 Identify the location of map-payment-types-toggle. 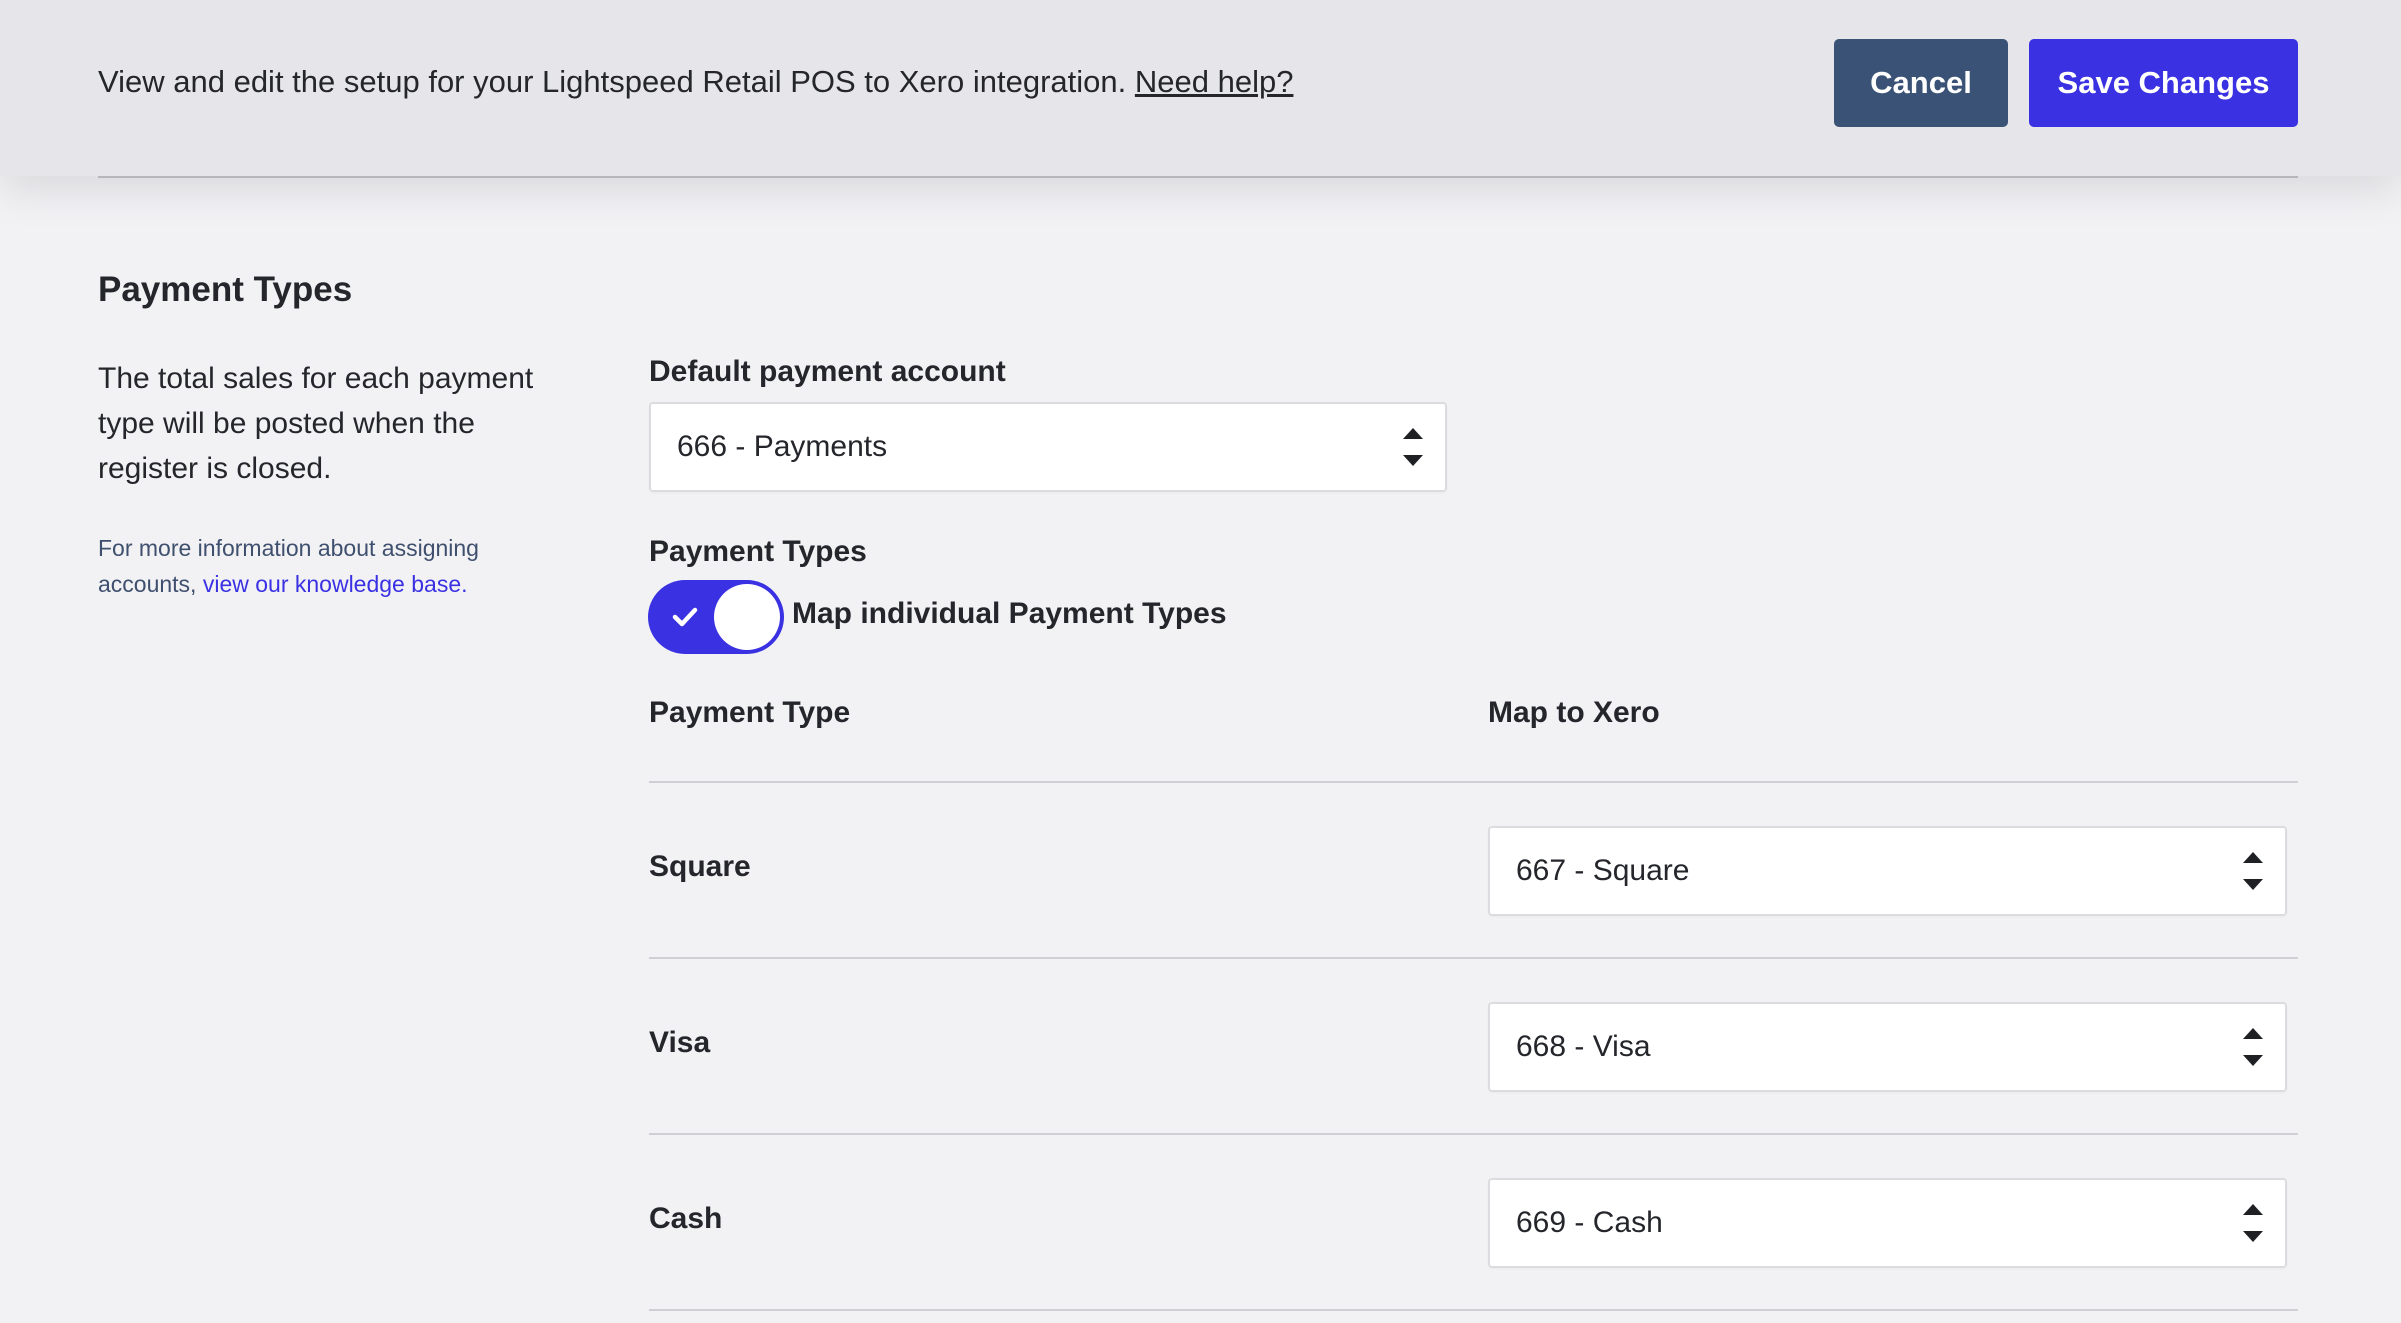
(716, 617).